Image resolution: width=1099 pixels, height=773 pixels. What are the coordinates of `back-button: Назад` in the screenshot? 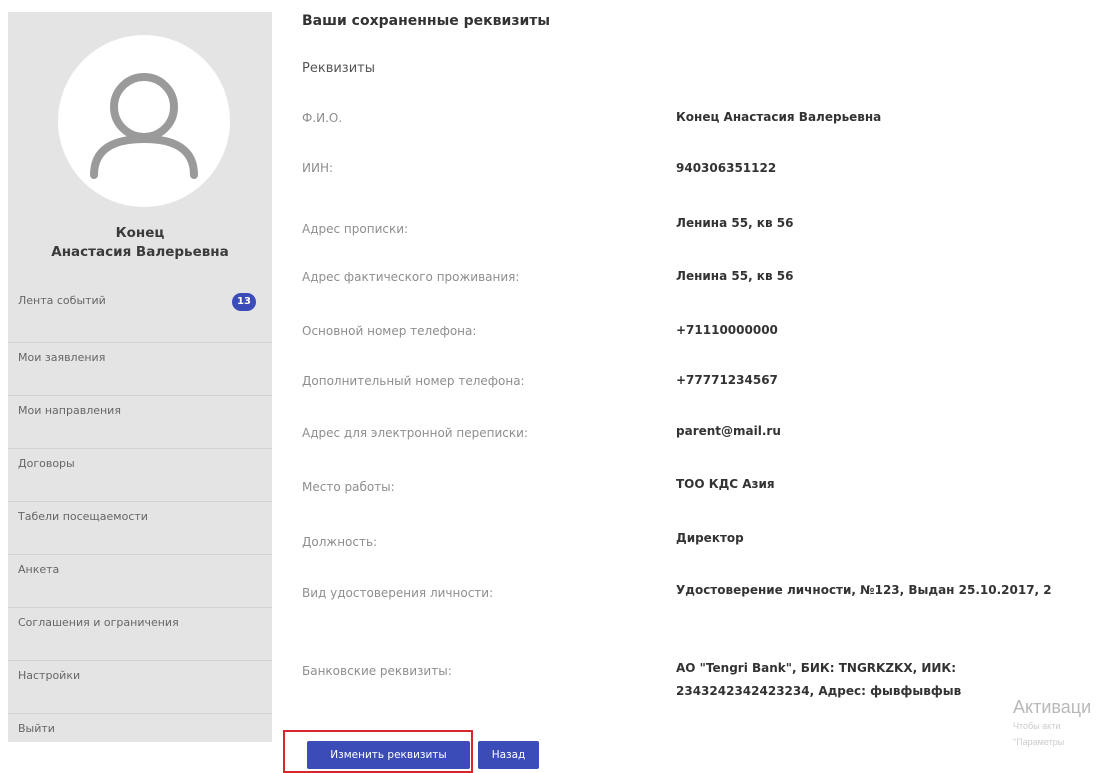 It's located at (508, 755).